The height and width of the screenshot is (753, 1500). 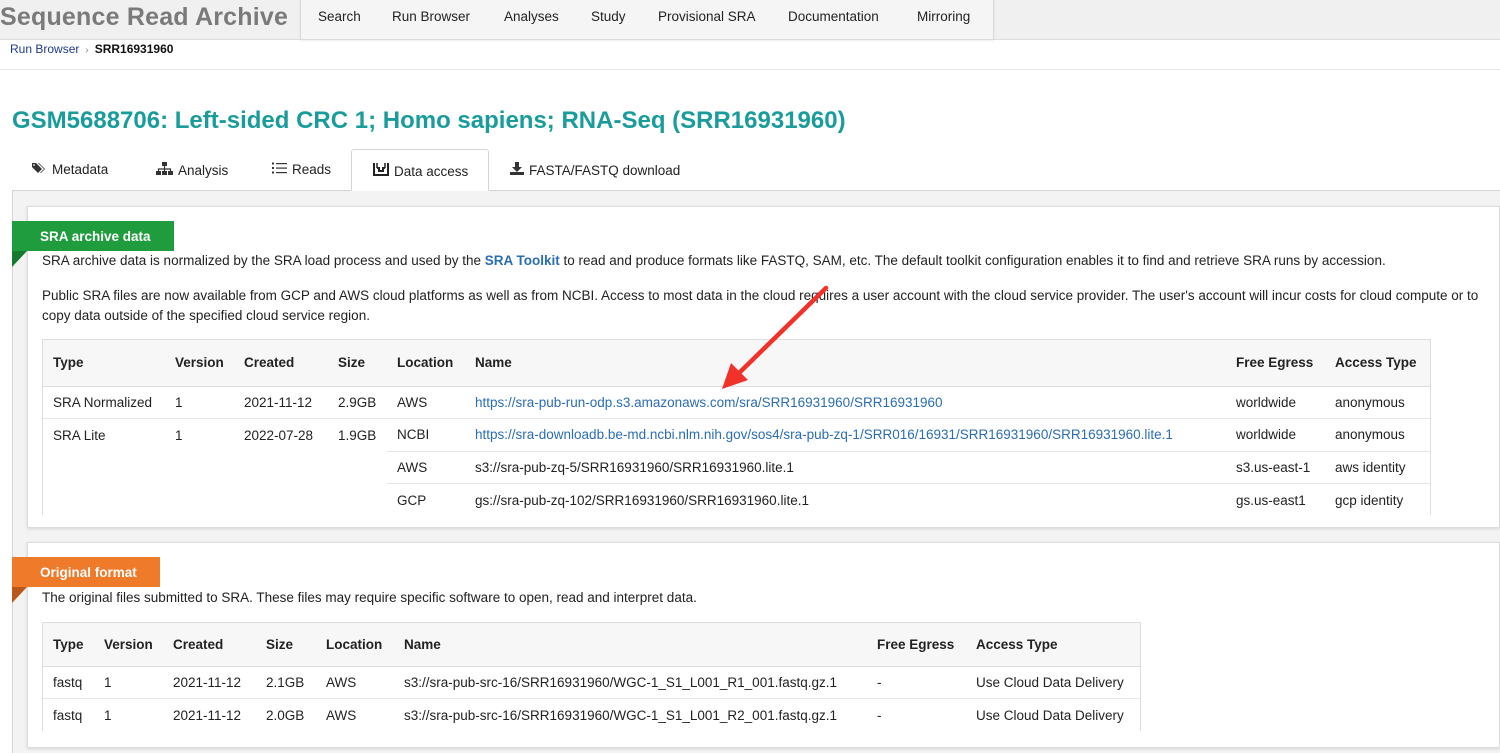 What do you see at coordinates (605, 170) in the screenshot?
I see `tab-fasta-fastq-download-label: FASTA/FASTQ download` at bounding box center [605, 170].